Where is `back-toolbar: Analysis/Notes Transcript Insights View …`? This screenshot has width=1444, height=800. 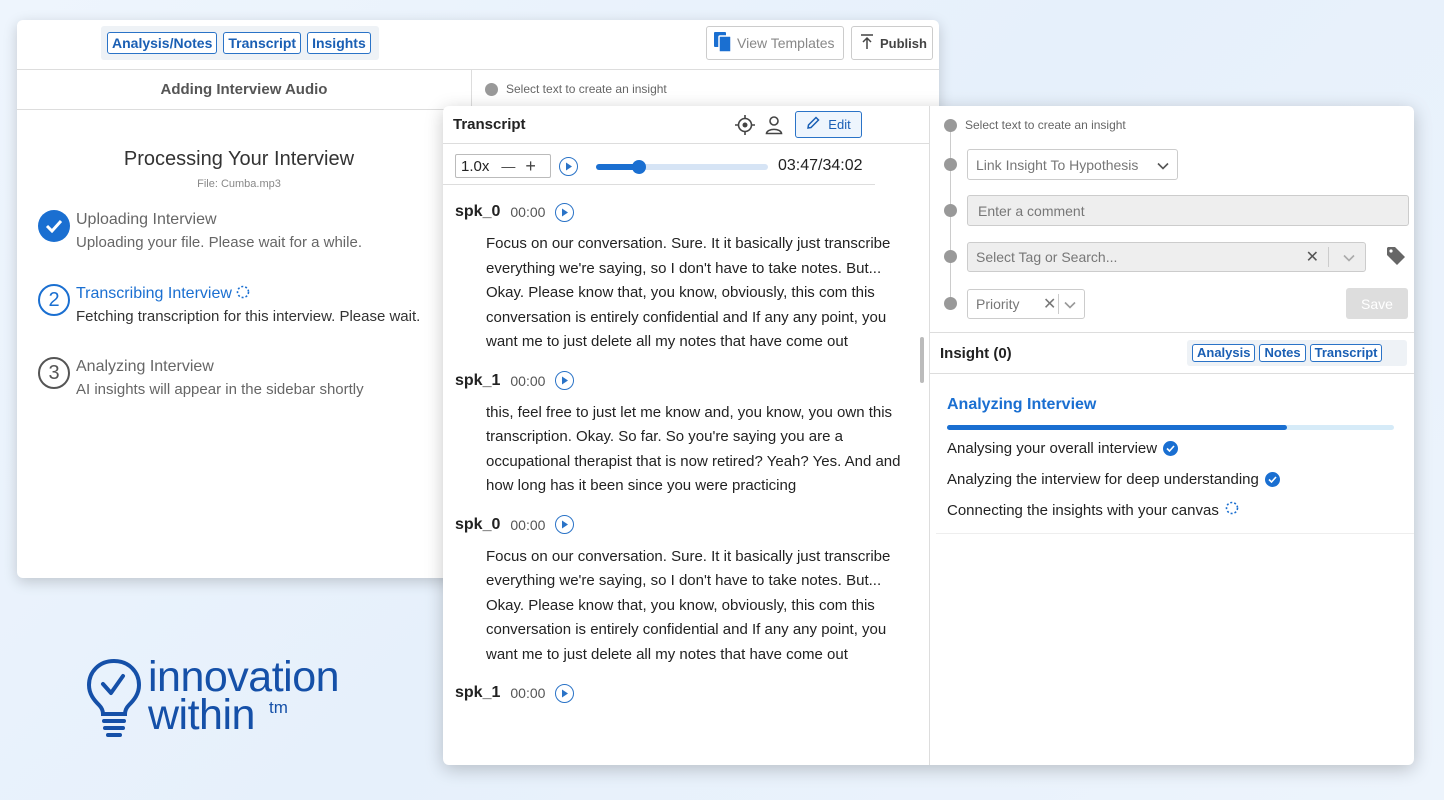 back-toolbar: Analysis/Notes Transcript Insights View … is located at coordinates (478, 45).